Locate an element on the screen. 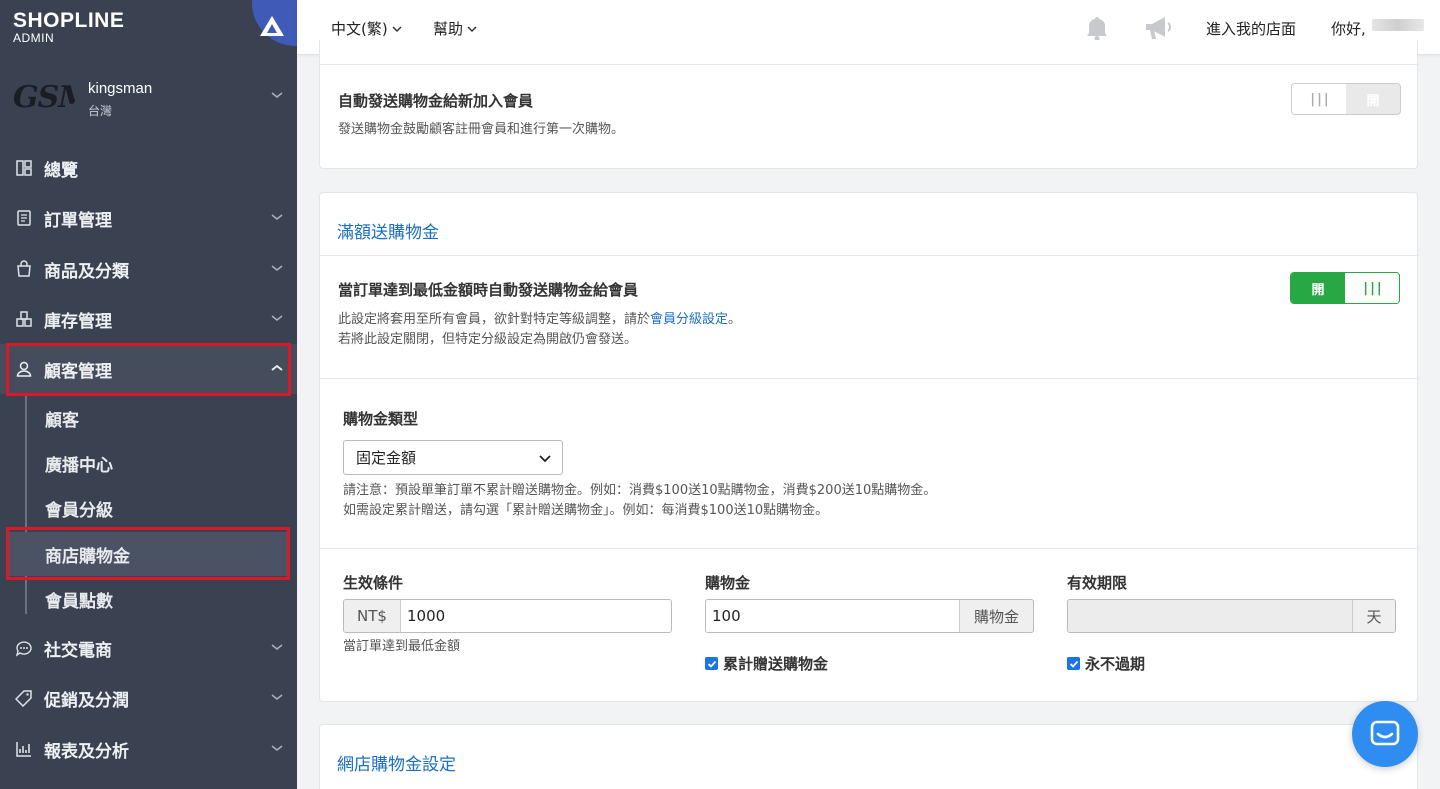  document-icon is located at coordinates (24, 218).